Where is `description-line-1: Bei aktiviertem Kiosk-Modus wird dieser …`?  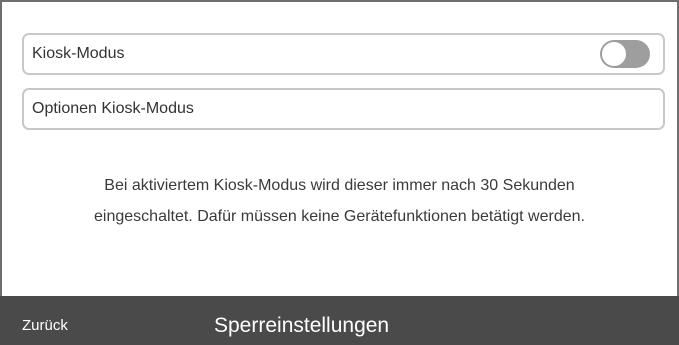
description-line-1: Bei aktiviertem Kiosk-Modus wird dieser … is located at coordinates (339, 185).